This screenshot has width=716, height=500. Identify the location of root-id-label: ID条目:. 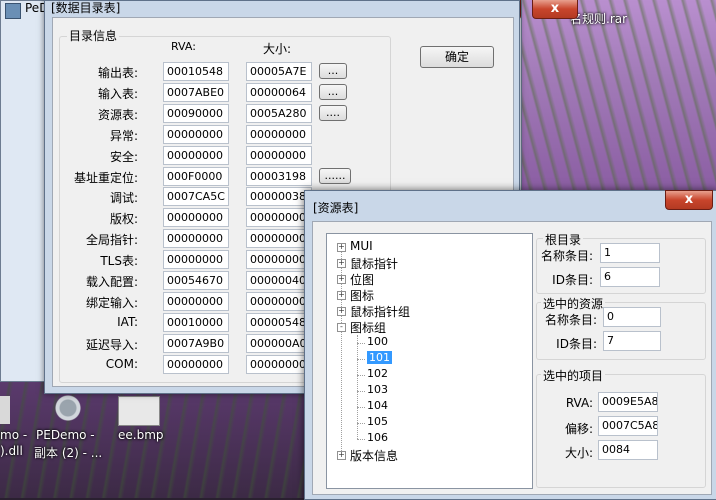
(572, 280).